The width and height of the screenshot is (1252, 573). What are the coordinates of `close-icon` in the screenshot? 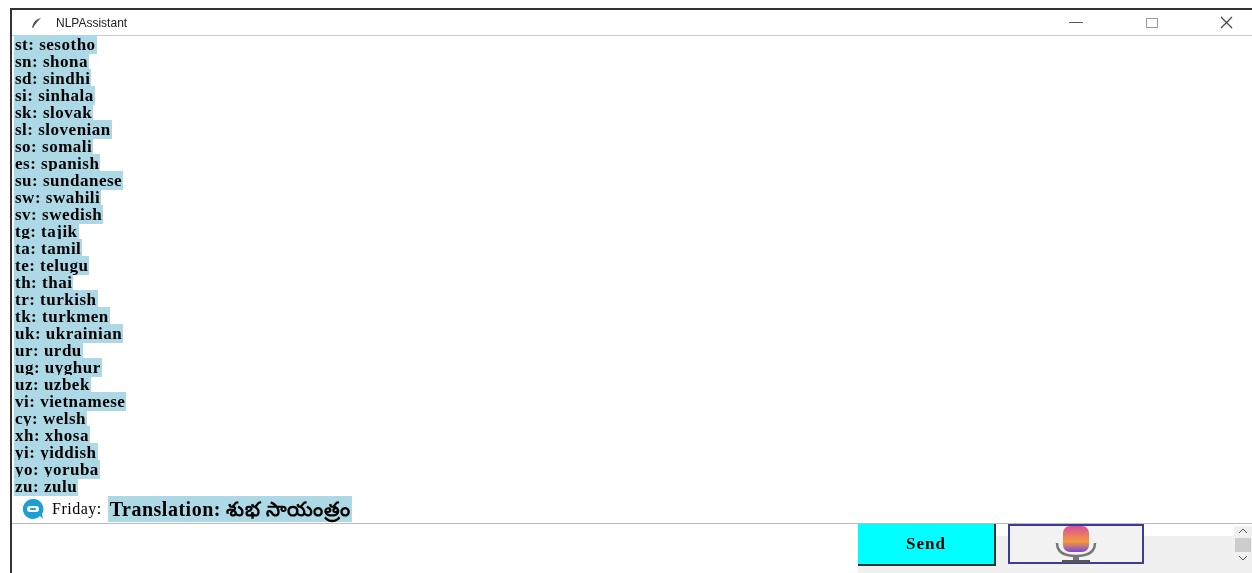 It's located at (1226, 22).